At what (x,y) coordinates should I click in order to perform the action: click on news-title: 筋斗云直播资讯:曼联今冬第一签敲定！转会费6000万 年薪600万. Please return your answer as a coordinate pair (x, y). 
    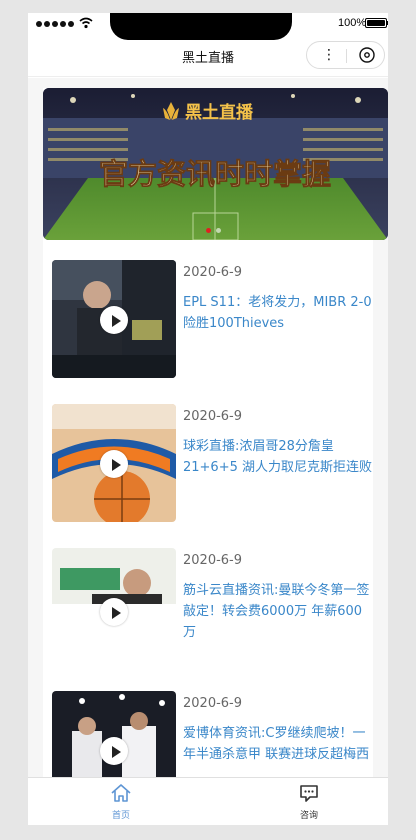
    Looking at the image, I should click on (278, 611).